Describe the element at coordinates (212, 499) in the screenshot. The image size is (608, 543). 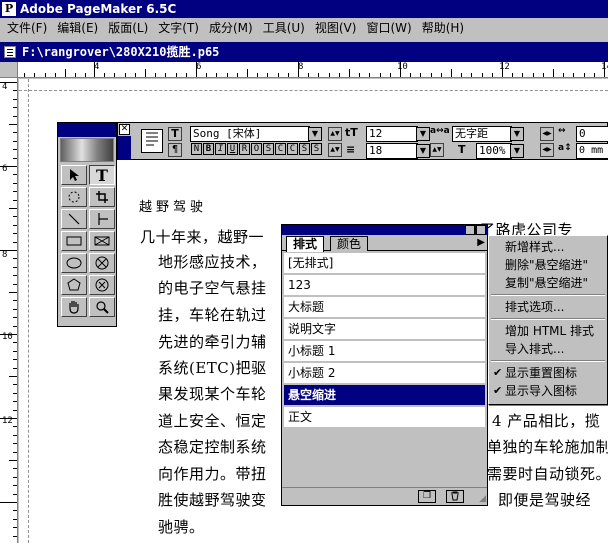
I see `body-text-line: 胜使越野驾驶变` at that location.